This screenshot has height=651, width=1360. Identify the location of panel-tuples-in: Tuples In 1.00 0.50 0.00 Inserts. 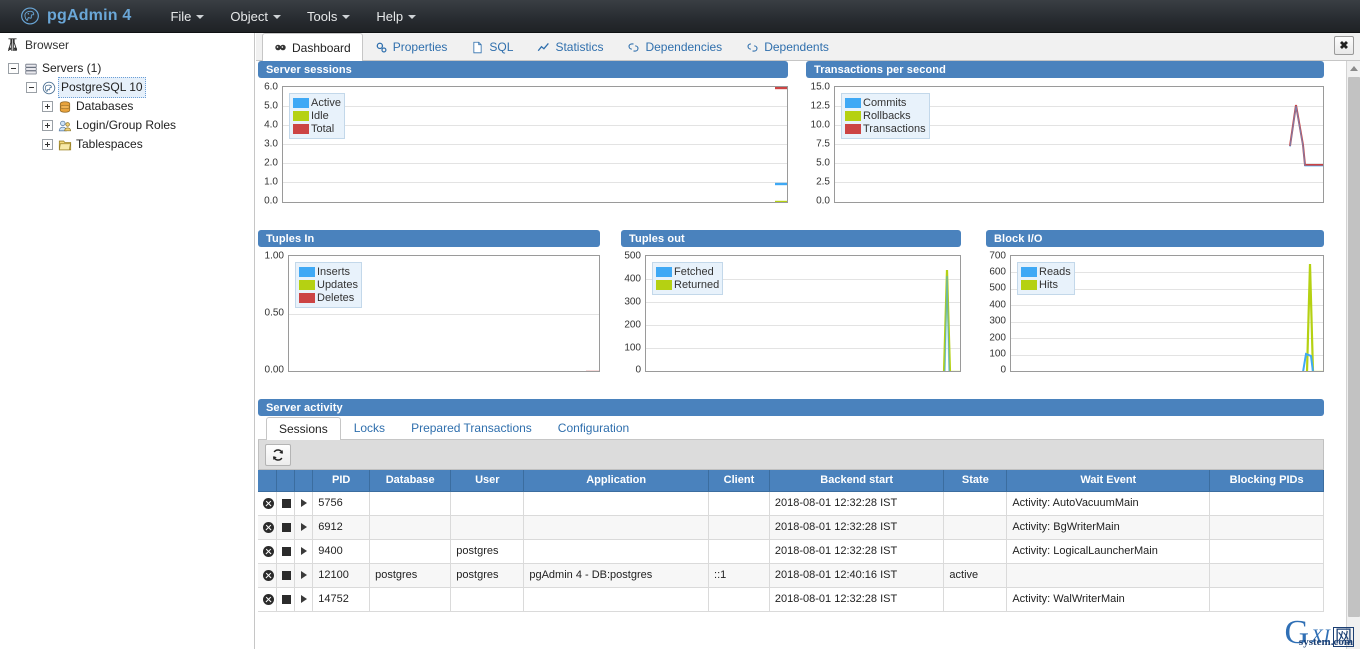
(429, 305).